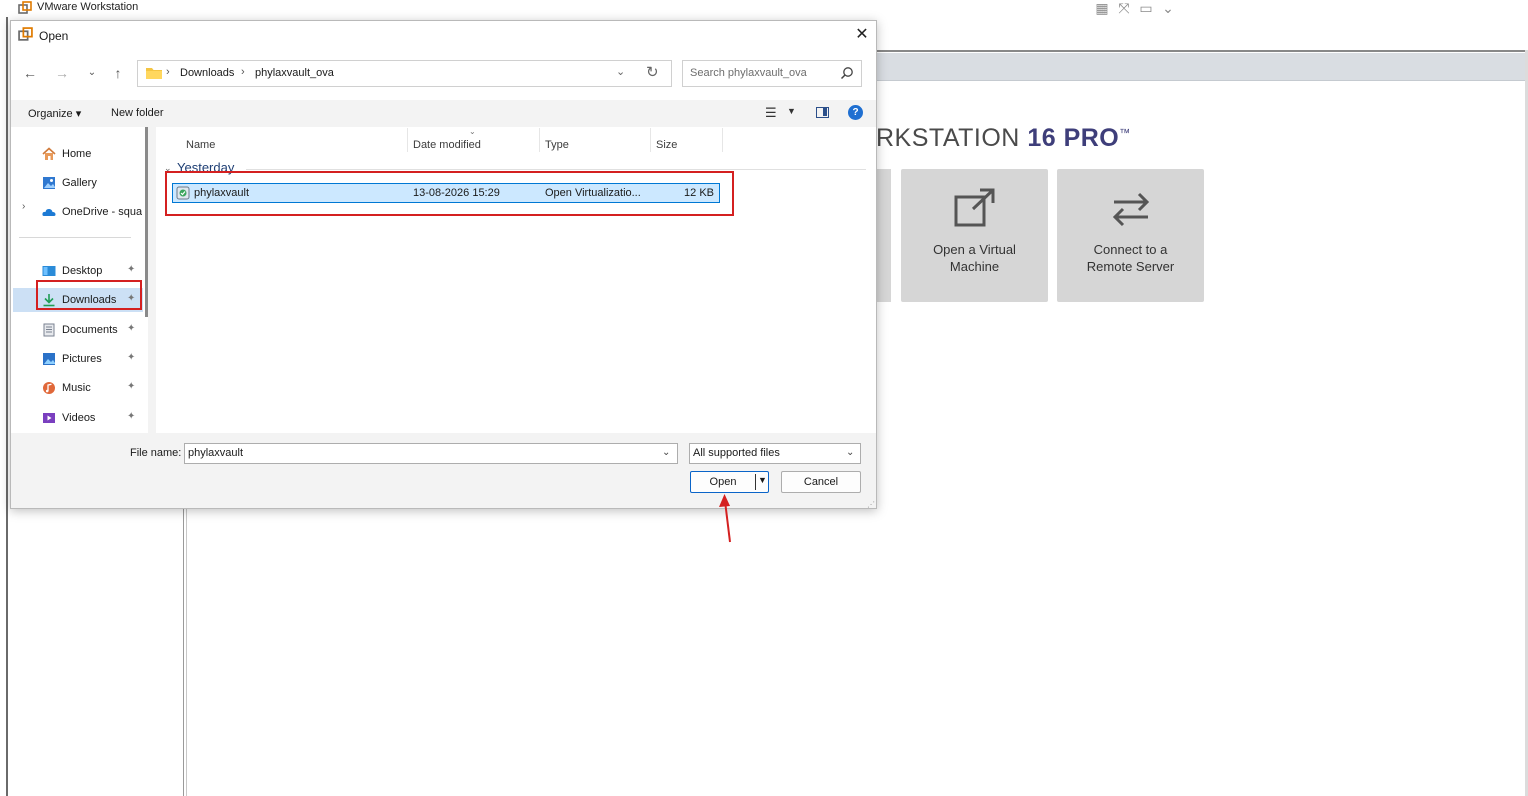 The width and height of the screenshot is (1528, 796). Describe the element at coordinates (207, 73) in the screenshot. I see `breadcrumb-downloads: Downloads` at that location.